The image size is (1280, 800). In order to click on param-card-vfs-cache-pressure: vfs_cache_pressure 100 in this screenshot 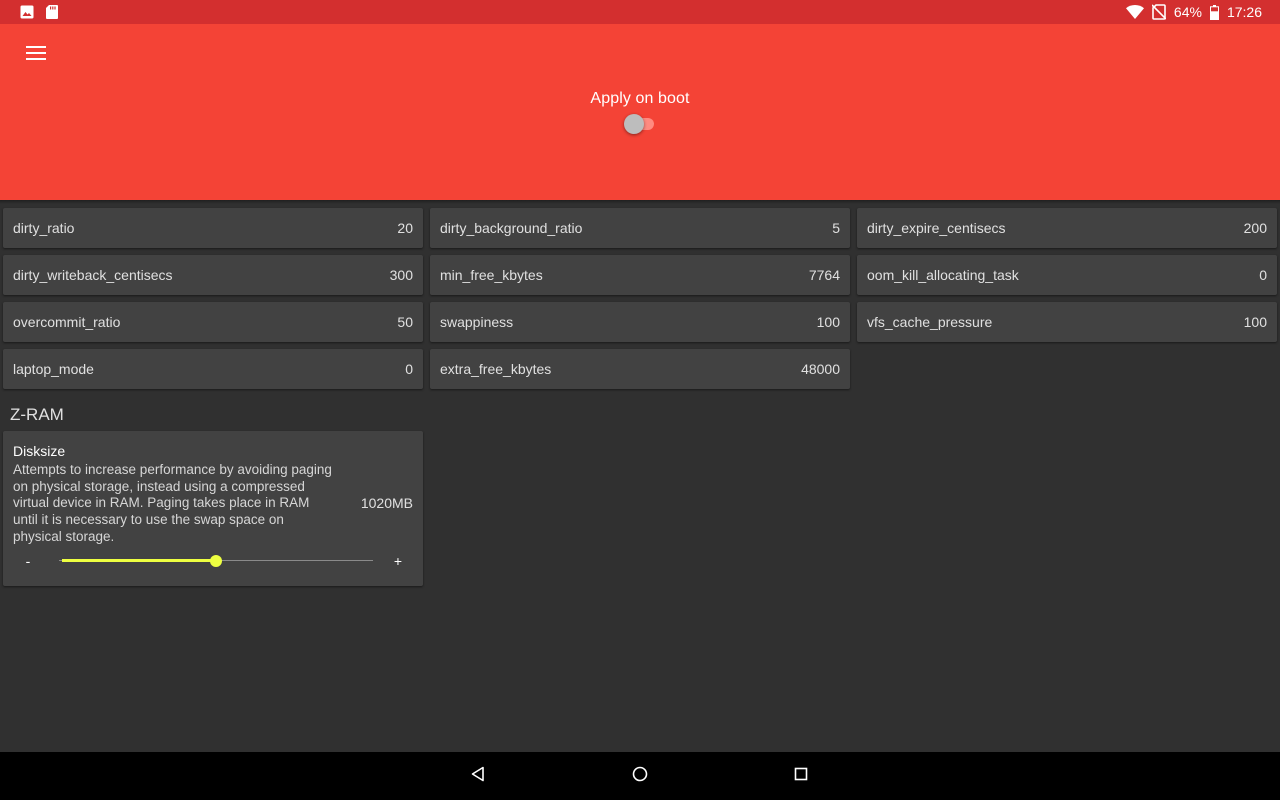, I will do `click(1067, 322)`.